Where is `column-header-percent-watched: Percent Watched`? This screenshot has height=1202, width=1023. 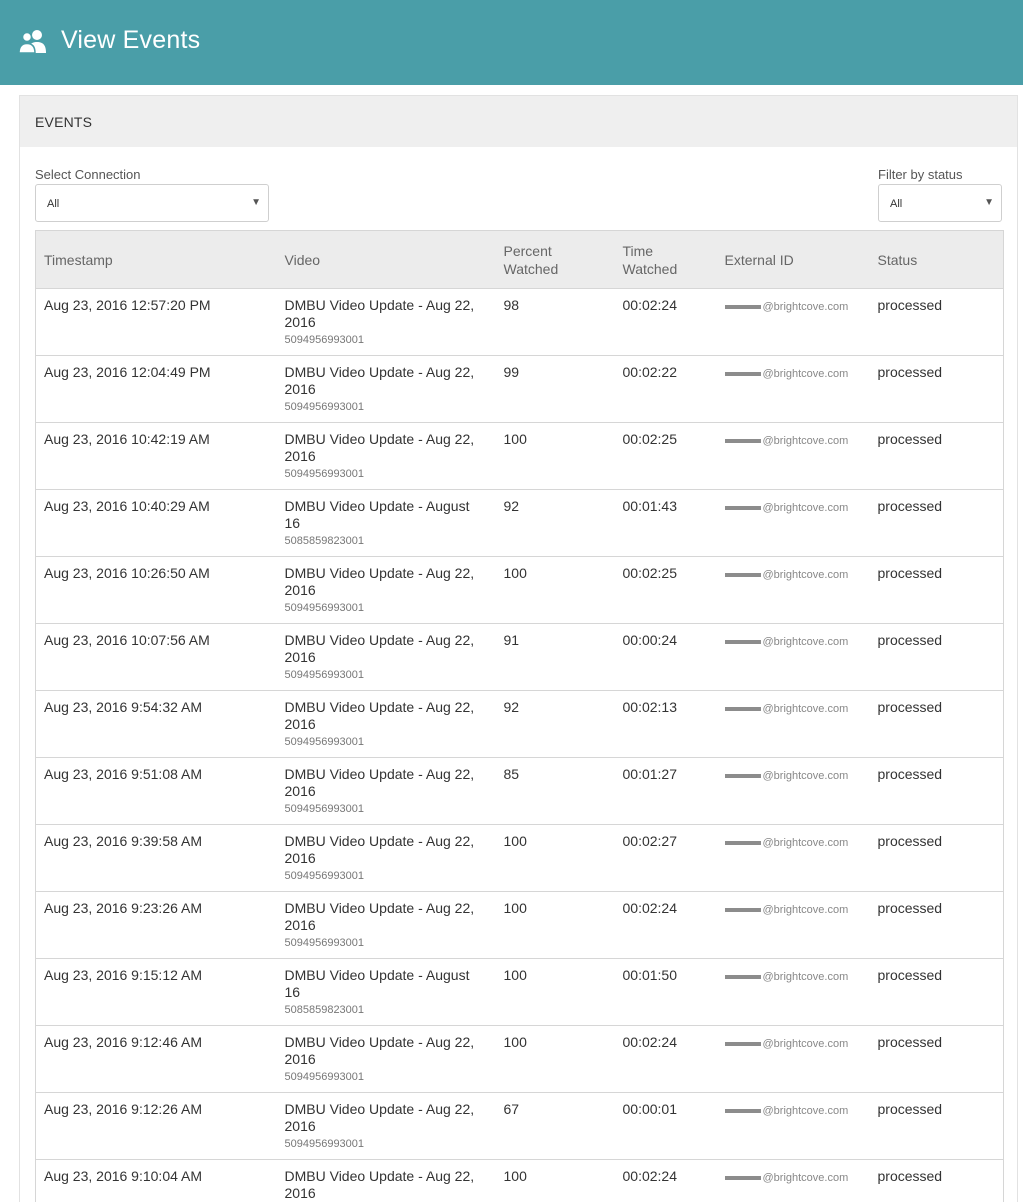
column-header-percent-watched: Percent Watched is located at coordinates (555, 259).